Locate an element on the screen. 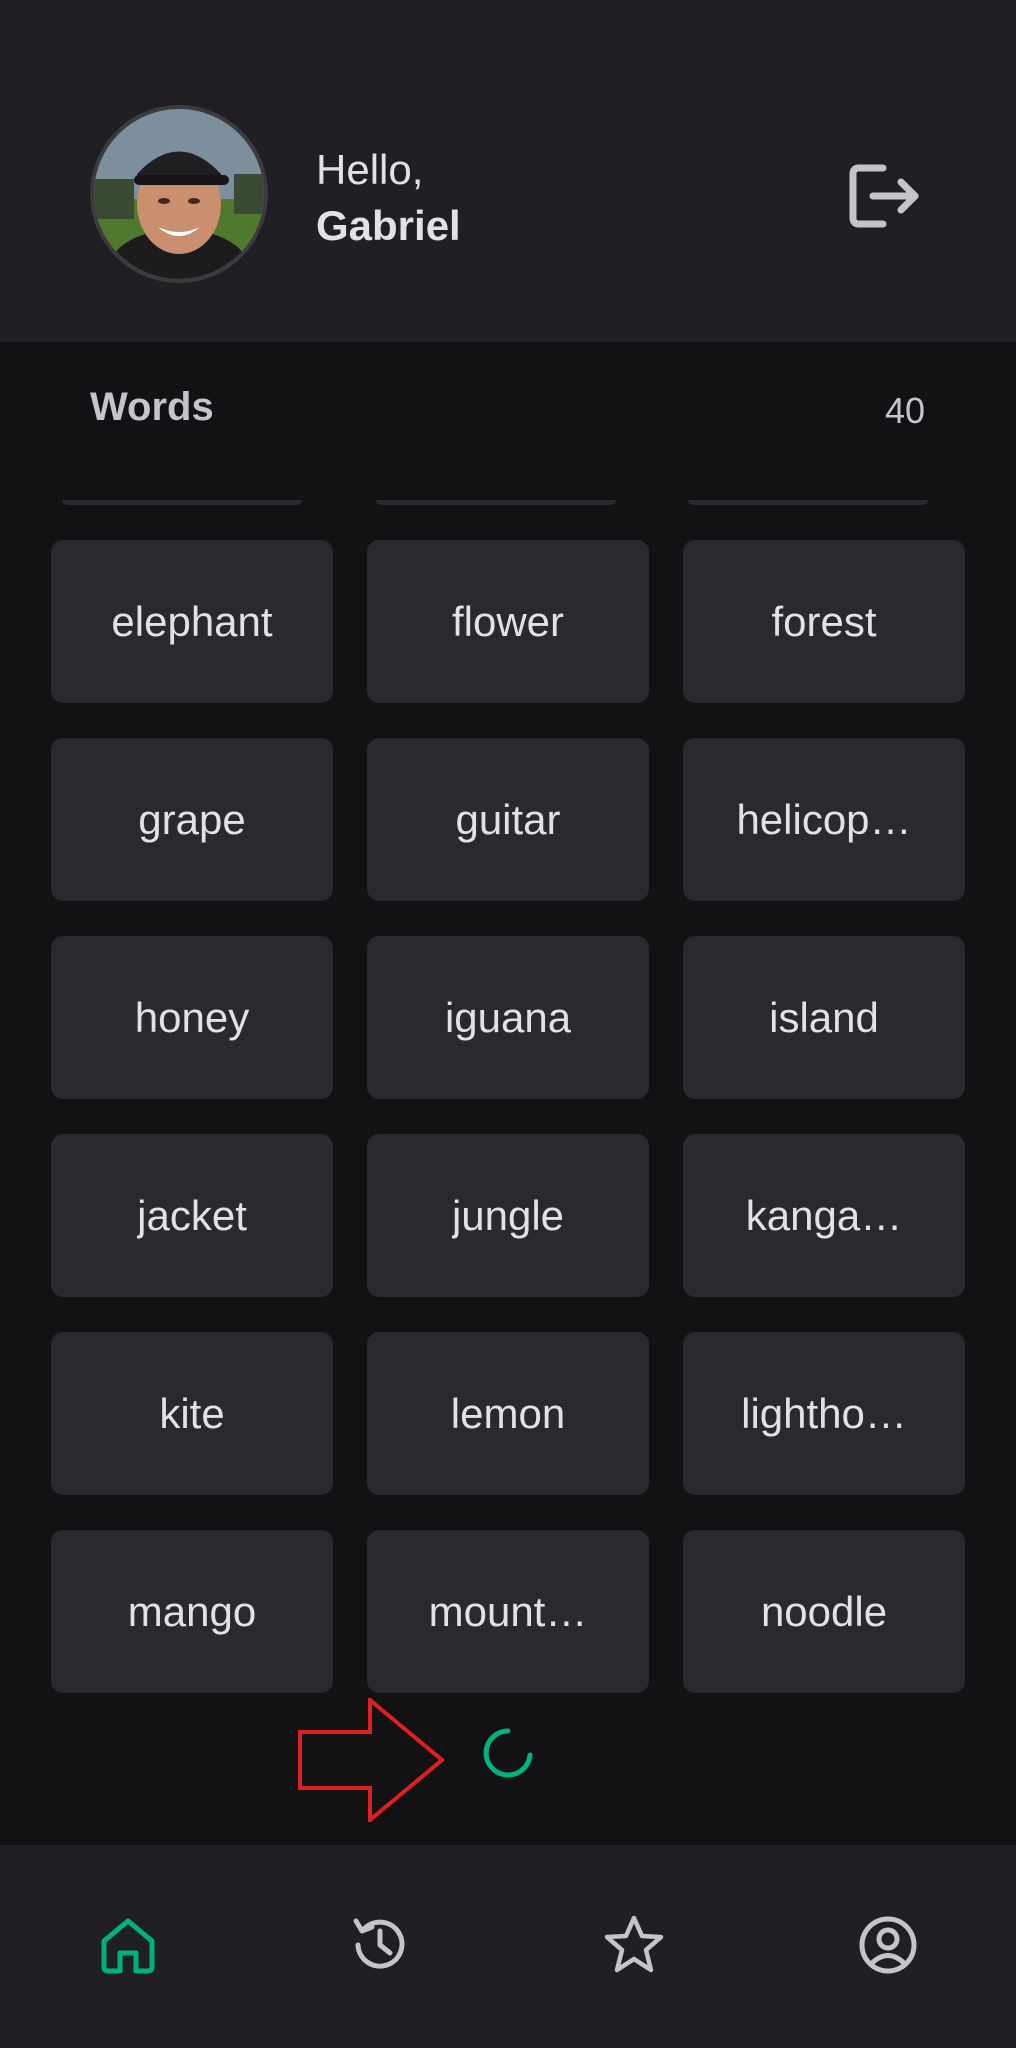 The width and height of the screenshot is (1016, 2048). word-card: honey is located at coordinates (192, 1017).